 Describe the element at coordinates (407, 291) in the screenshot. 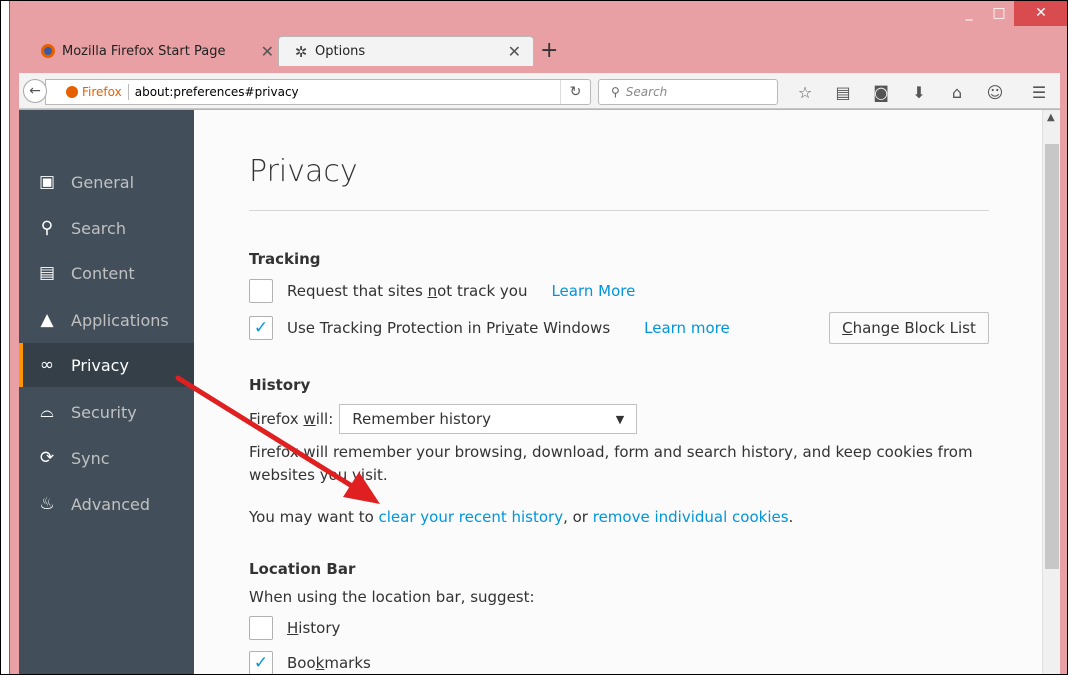

I see `dnt-label: Request that sites not track you` at that location.